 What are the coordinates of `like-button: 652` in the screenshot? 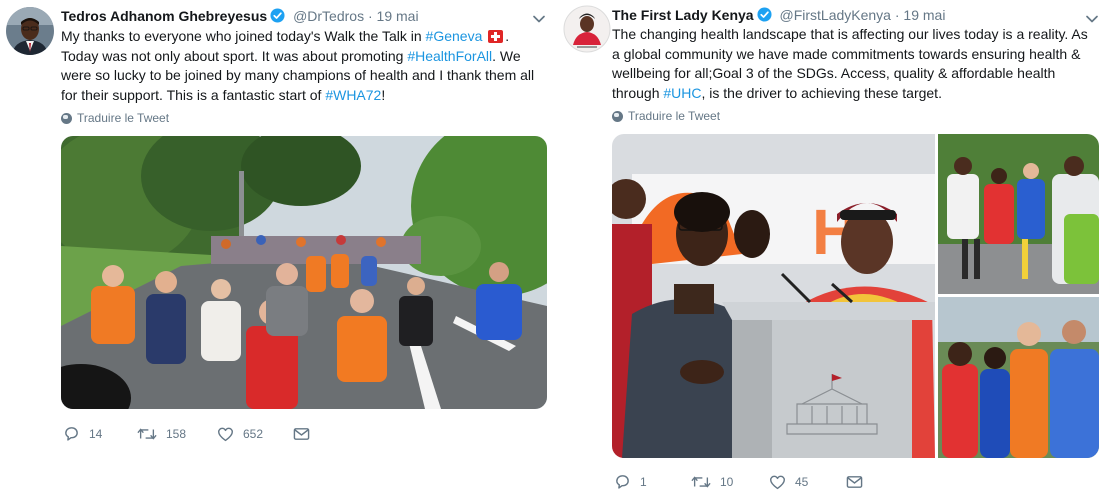 It's located at (255, 434).